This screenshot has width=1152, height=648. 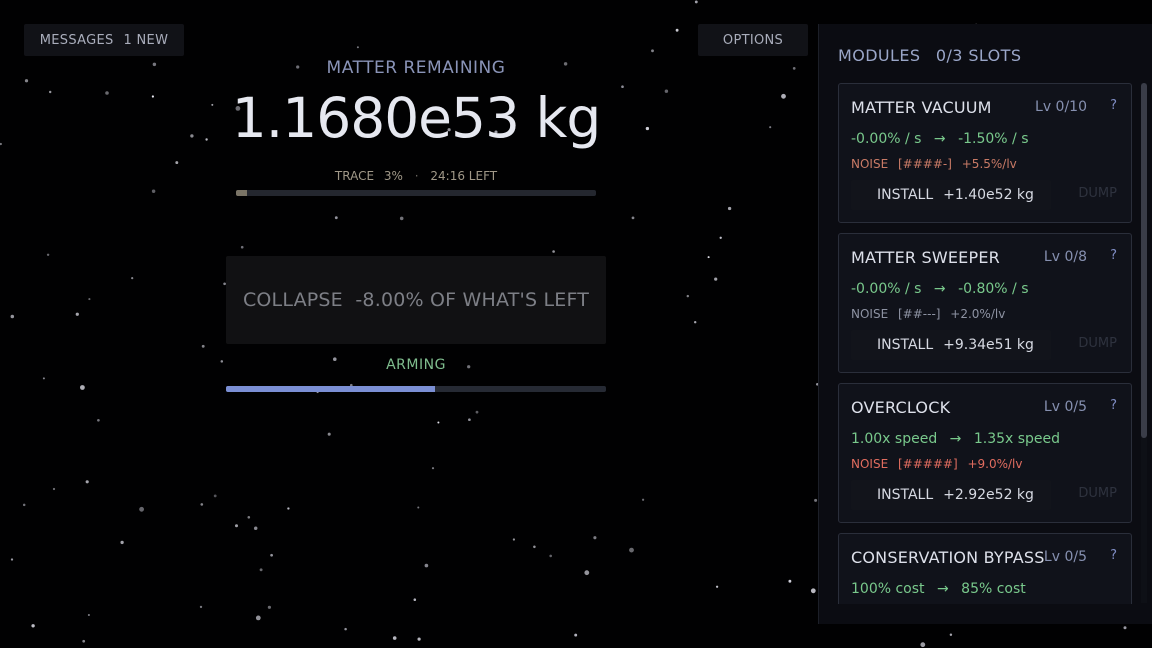 What do you see at coordinates (330, 389) in the screenshot?
I see `arming-progress-fill` at bounding box center [330, 389].